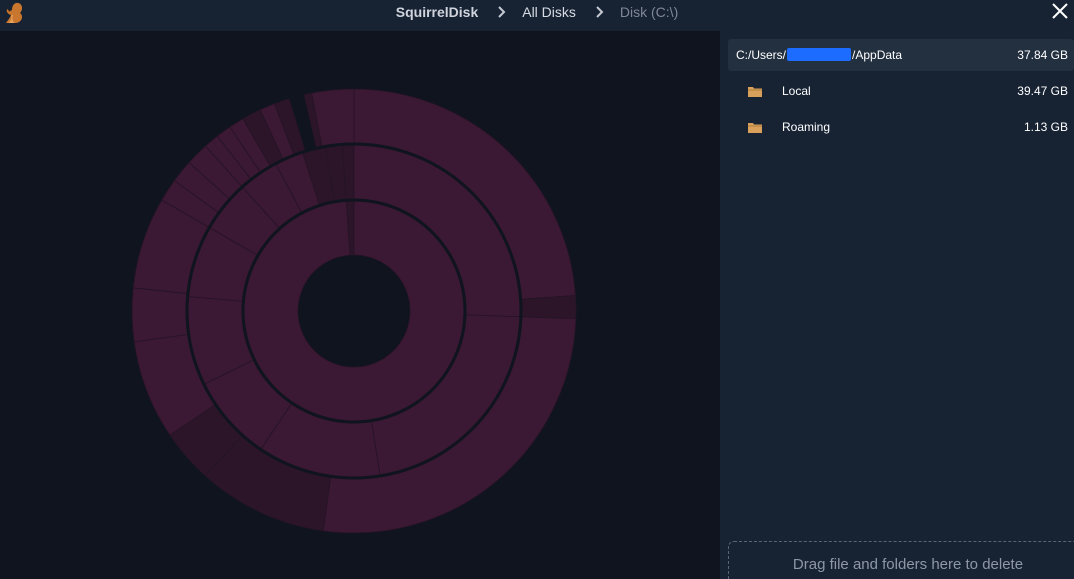 This screenshot has height=579, width=1074. What do you see at coordinates (1060, 12) in the screenshot?
I see `close-icon` at bounding box center [1060, 12].